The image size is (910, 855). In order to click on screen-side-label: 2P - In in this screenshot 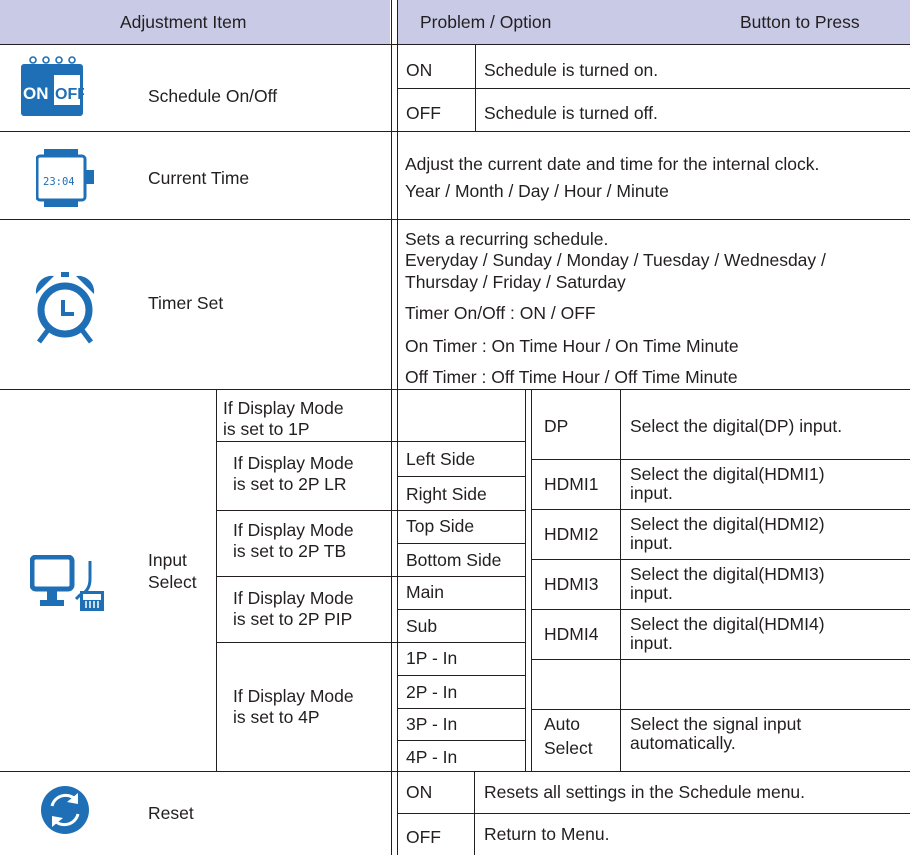, I will do `click(432, 692)`.